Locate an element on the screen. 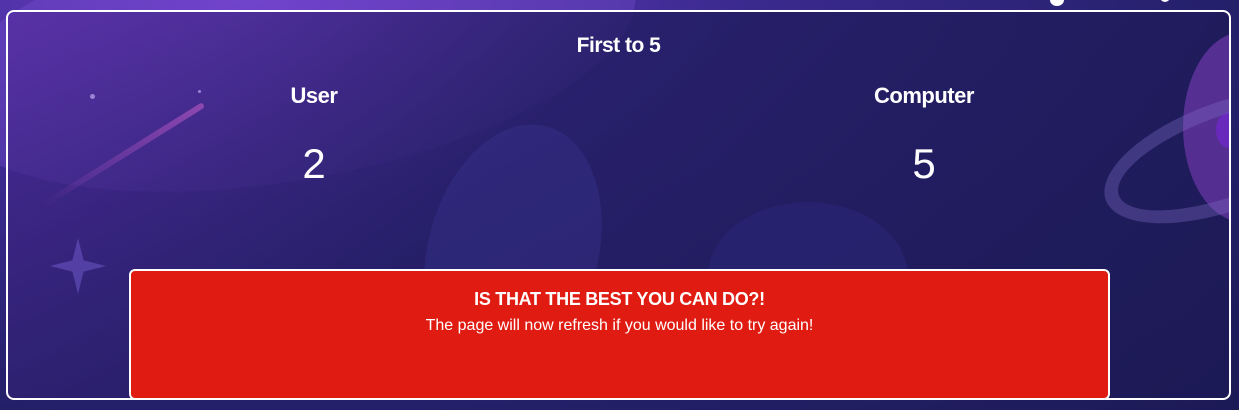  user-score: 2 is located at coordinates (314, 163).